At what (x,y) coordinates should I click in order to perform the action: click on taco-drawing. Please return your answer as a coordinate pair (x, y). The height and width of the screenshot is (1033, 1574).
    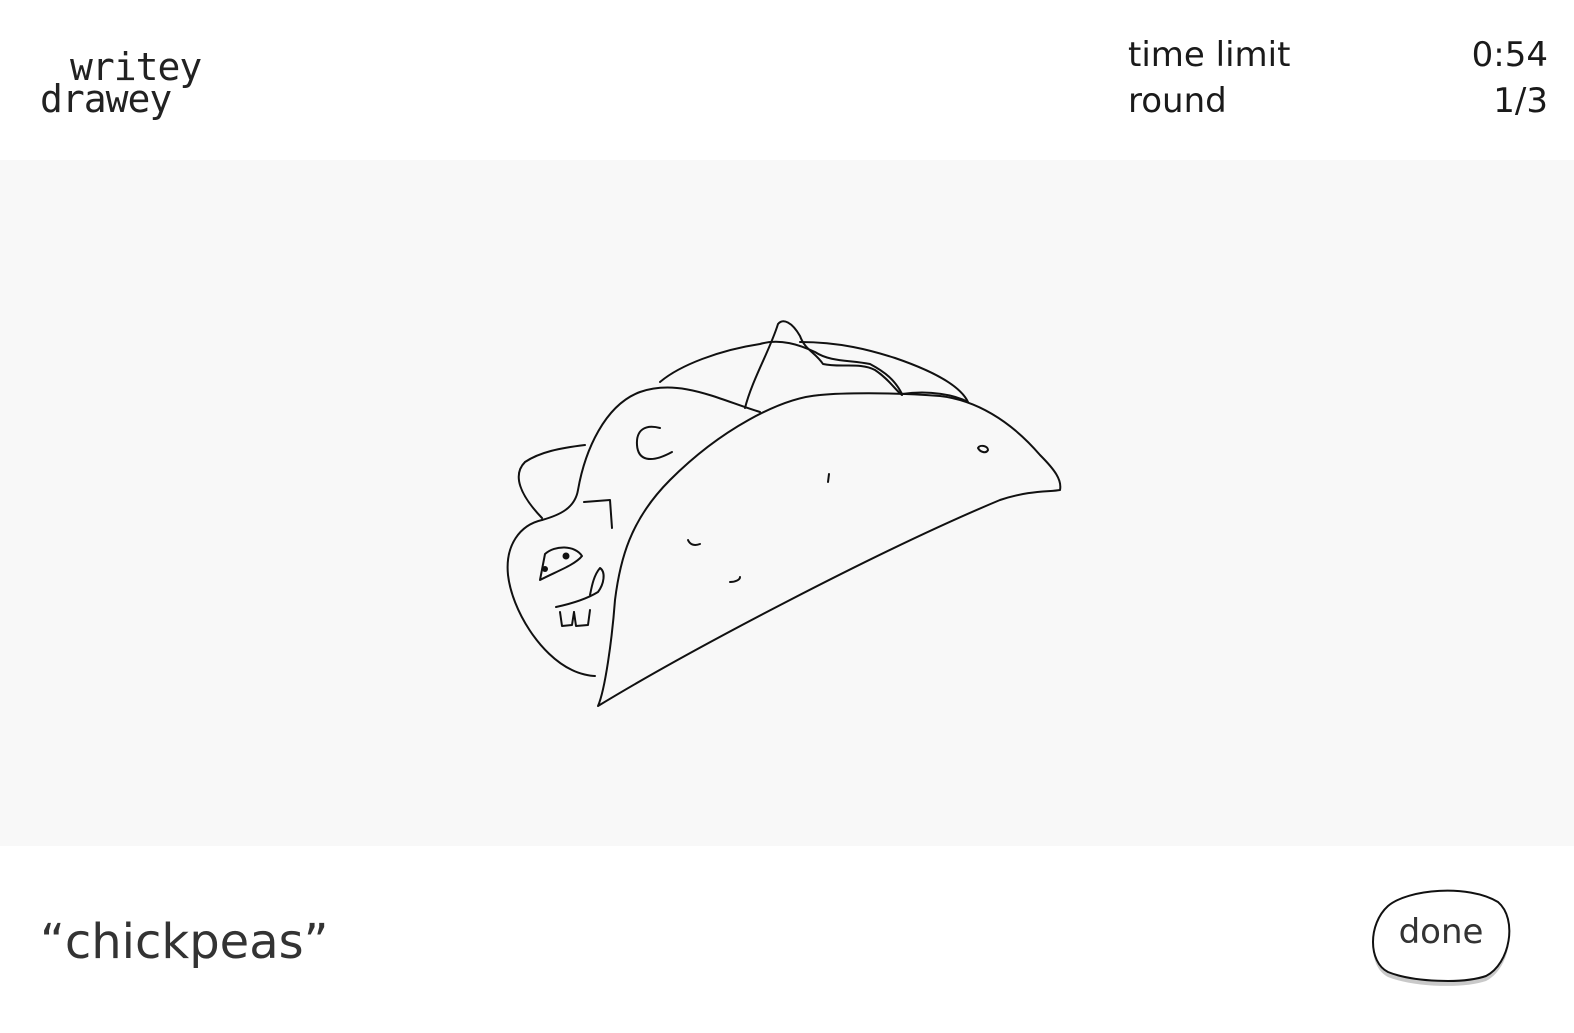
    Looking at the image, I should click on (784, 513).